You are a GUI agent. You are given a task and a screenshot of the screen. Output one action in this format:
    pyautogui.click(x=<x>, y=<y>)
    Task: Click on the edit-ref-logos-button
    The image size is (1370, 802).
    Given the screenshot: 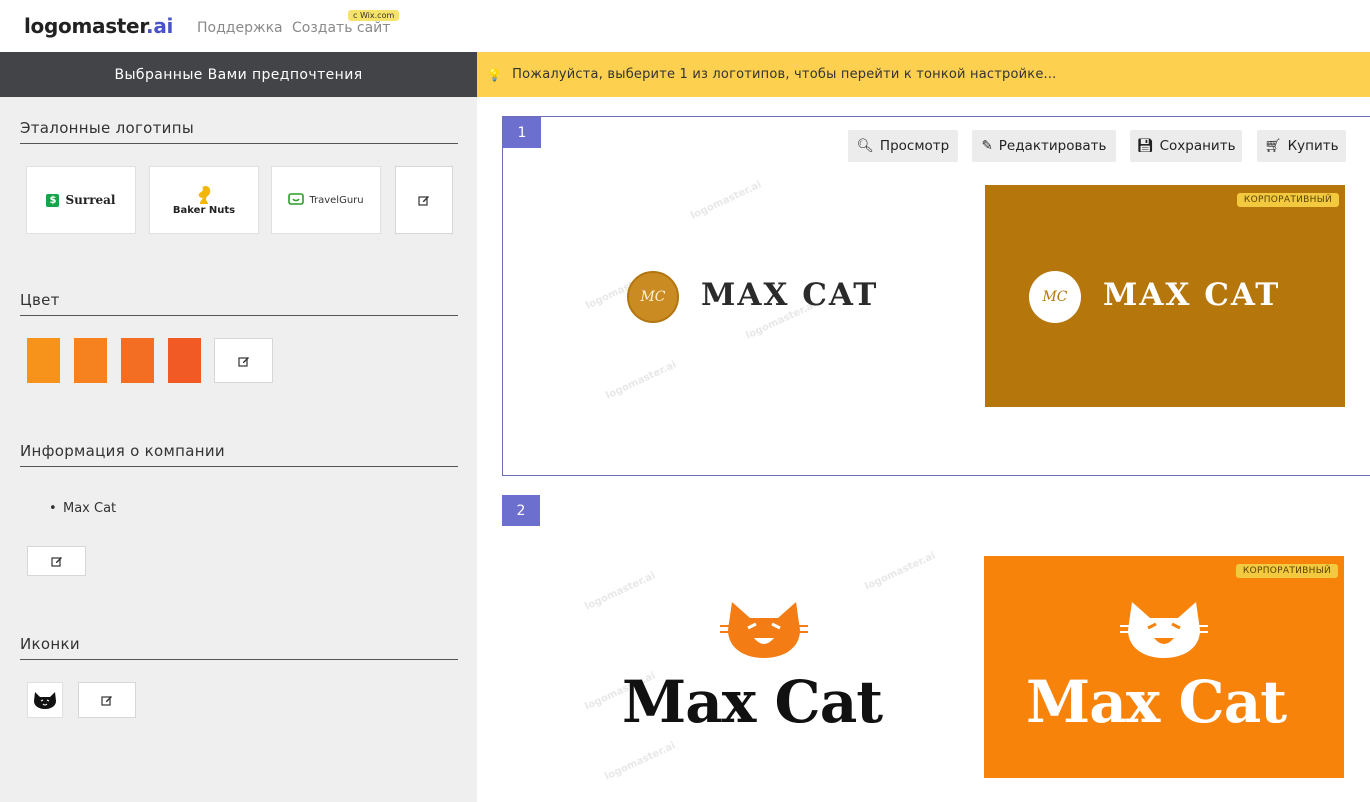 What is the action you would take?
    pyautogui.click(x=424, y=200)
    